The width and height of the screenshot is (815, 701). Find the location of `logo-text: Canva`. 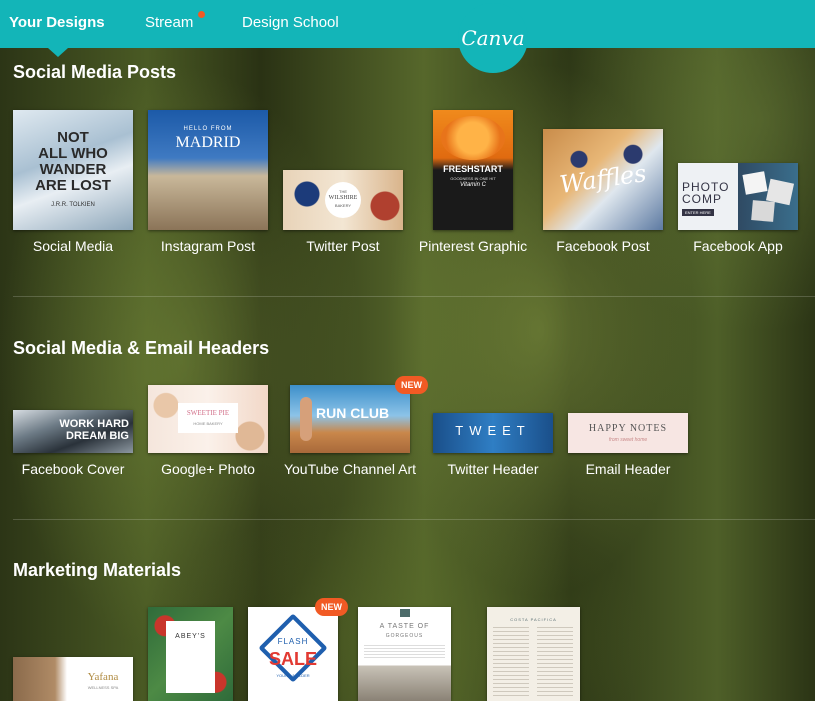

logo-text: Canva is located at coordinates (493, 38).